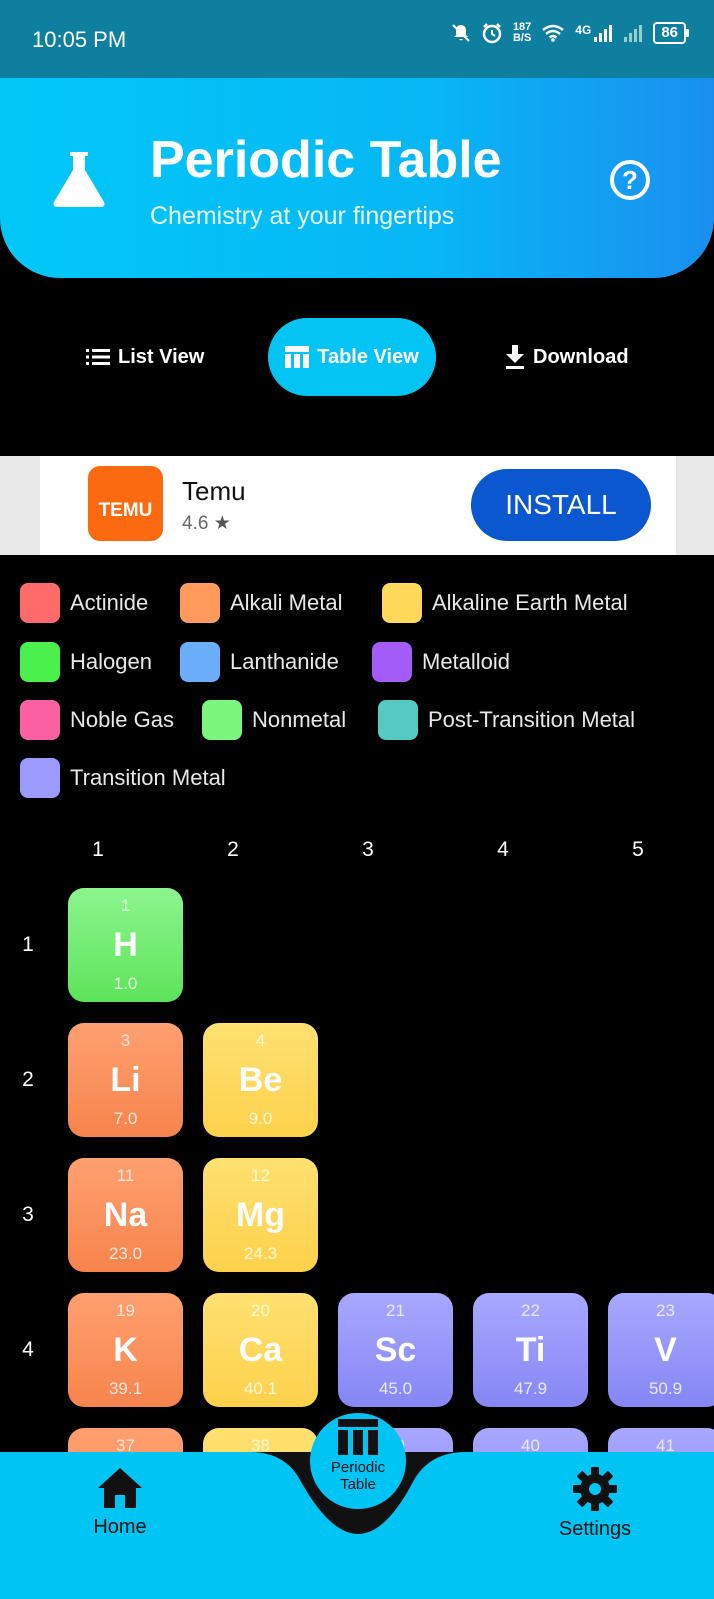 This screenshot has height=1599, width=714. What do you see at coordinates (28, 1214) in the screenshot?
I see `row-label: 3` at bounding box center [28, 1214].